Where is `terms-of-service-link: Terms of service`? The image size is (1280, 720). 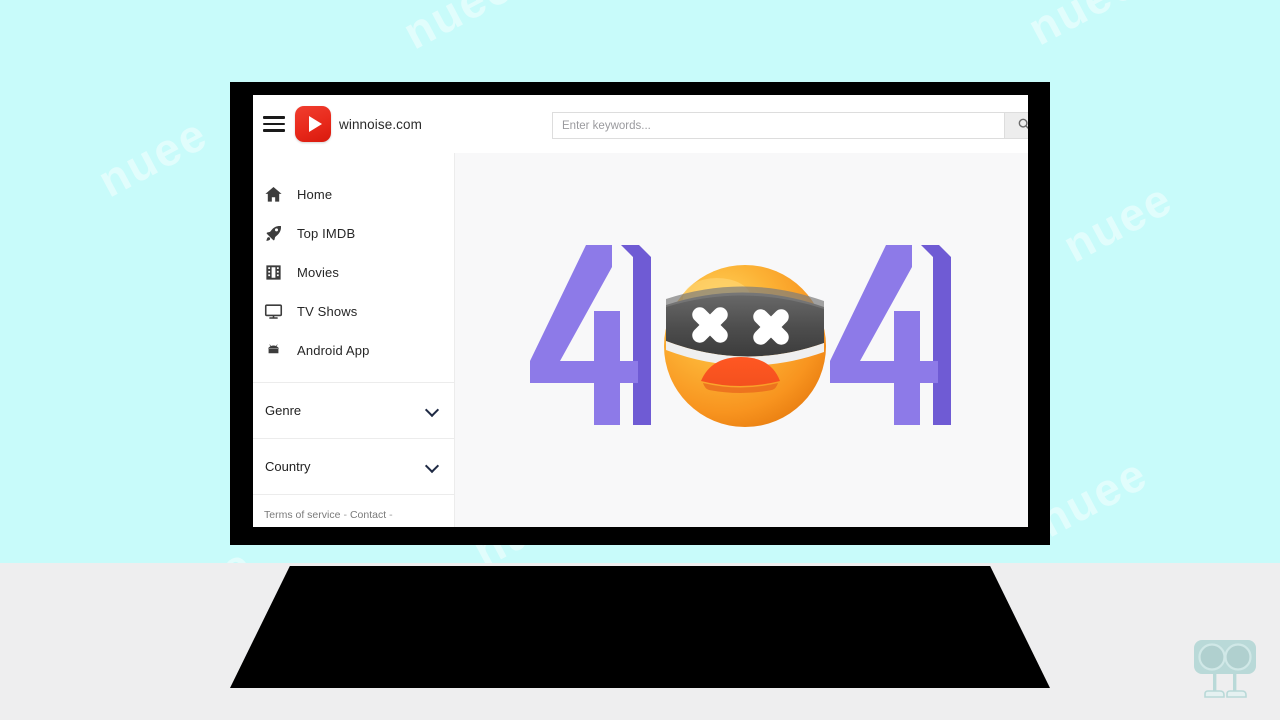
terms-of-service-link: Terms of service is located at coordinates (302, 515).